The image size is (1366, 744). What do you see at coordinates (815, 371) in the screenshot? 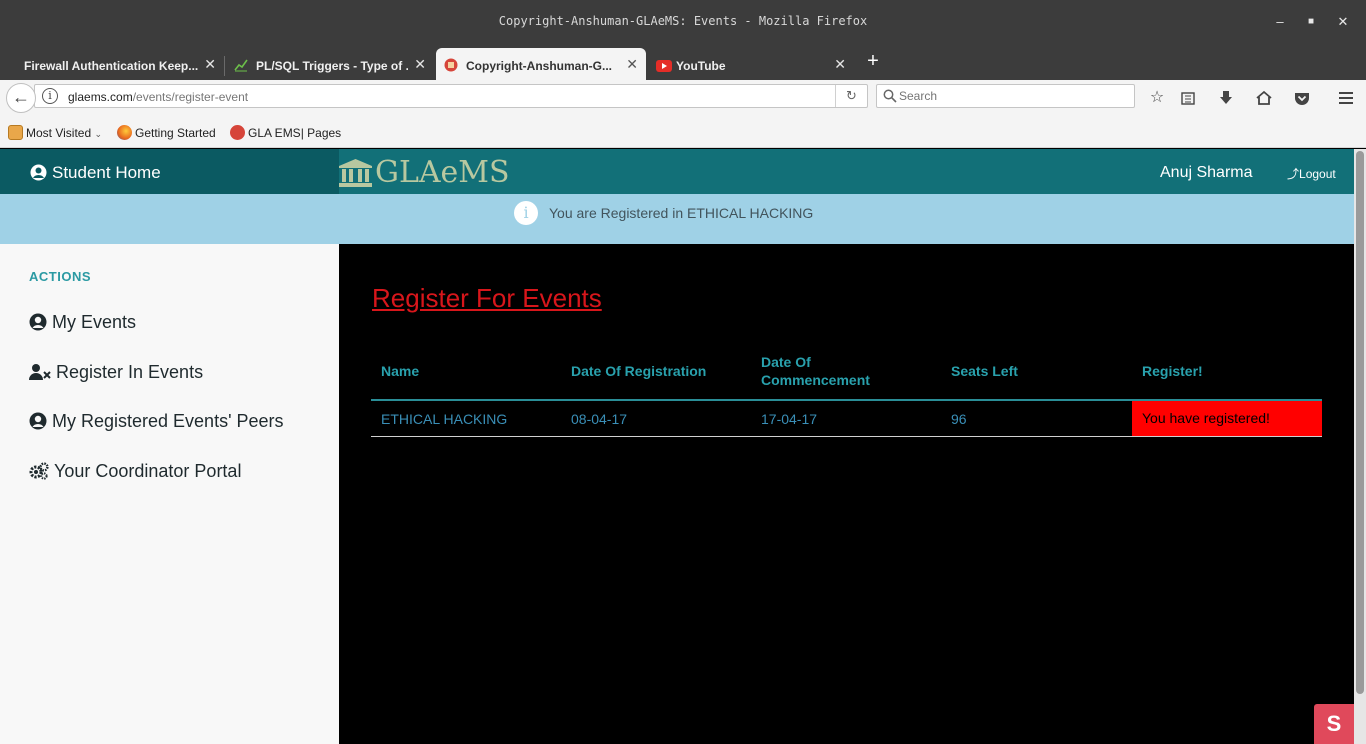
I see `column-header-date-commencement: Date Of Commencement` at bounding box center [815, 371].